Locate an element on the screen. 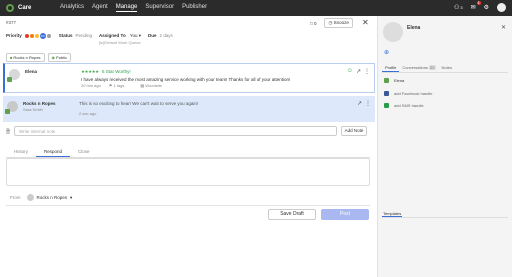 The image size is (512, 277). ticket-count: □ 0 is located at coordinates (313, 23).